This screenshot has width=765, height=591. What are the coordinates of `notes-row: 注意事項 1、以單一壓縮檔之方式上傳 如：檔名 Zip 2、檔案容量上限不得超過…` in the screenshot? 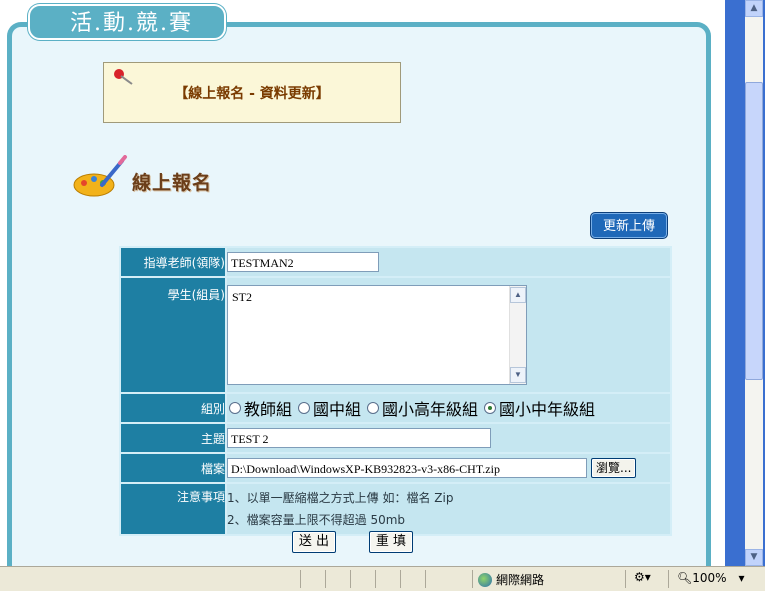 It's located at (395, 509).